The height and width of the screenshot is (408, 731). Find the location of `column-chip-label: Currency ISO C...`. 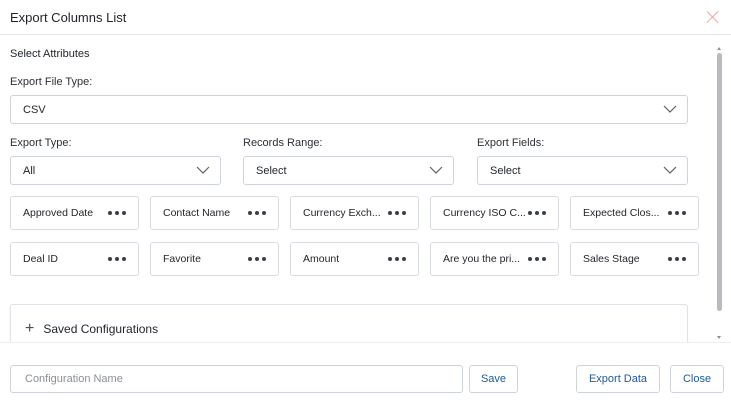

column-chip-label: Currency ISO C... is located at coordinates (484, 213).